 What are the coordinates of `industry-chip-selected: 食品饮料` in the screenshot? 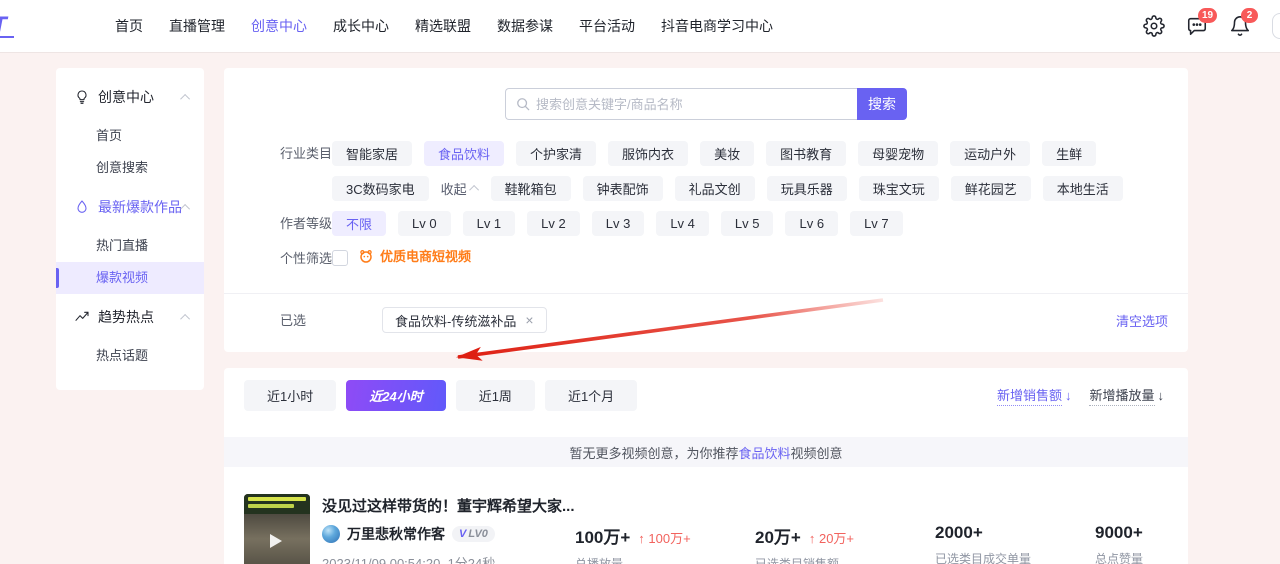 It's located at (464, 153).